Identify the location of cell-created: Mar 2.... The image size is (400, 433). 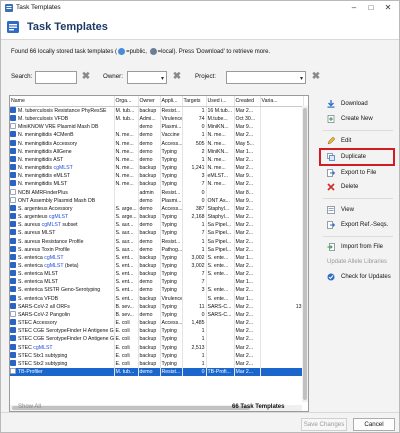
(247, 135).